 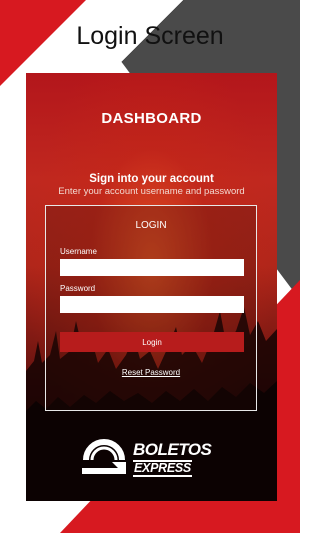 I want to click on password-input, so click(x=152, y=304).